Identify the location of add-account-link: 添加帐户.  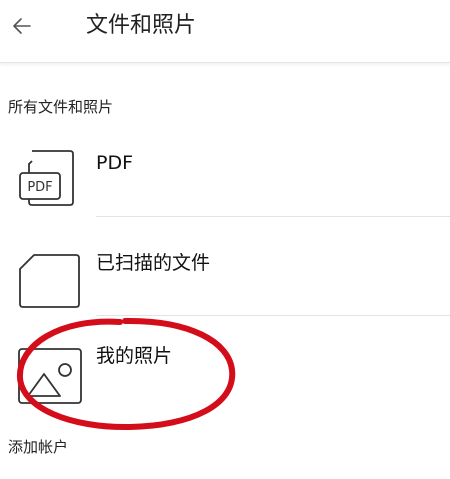
(38, 447).